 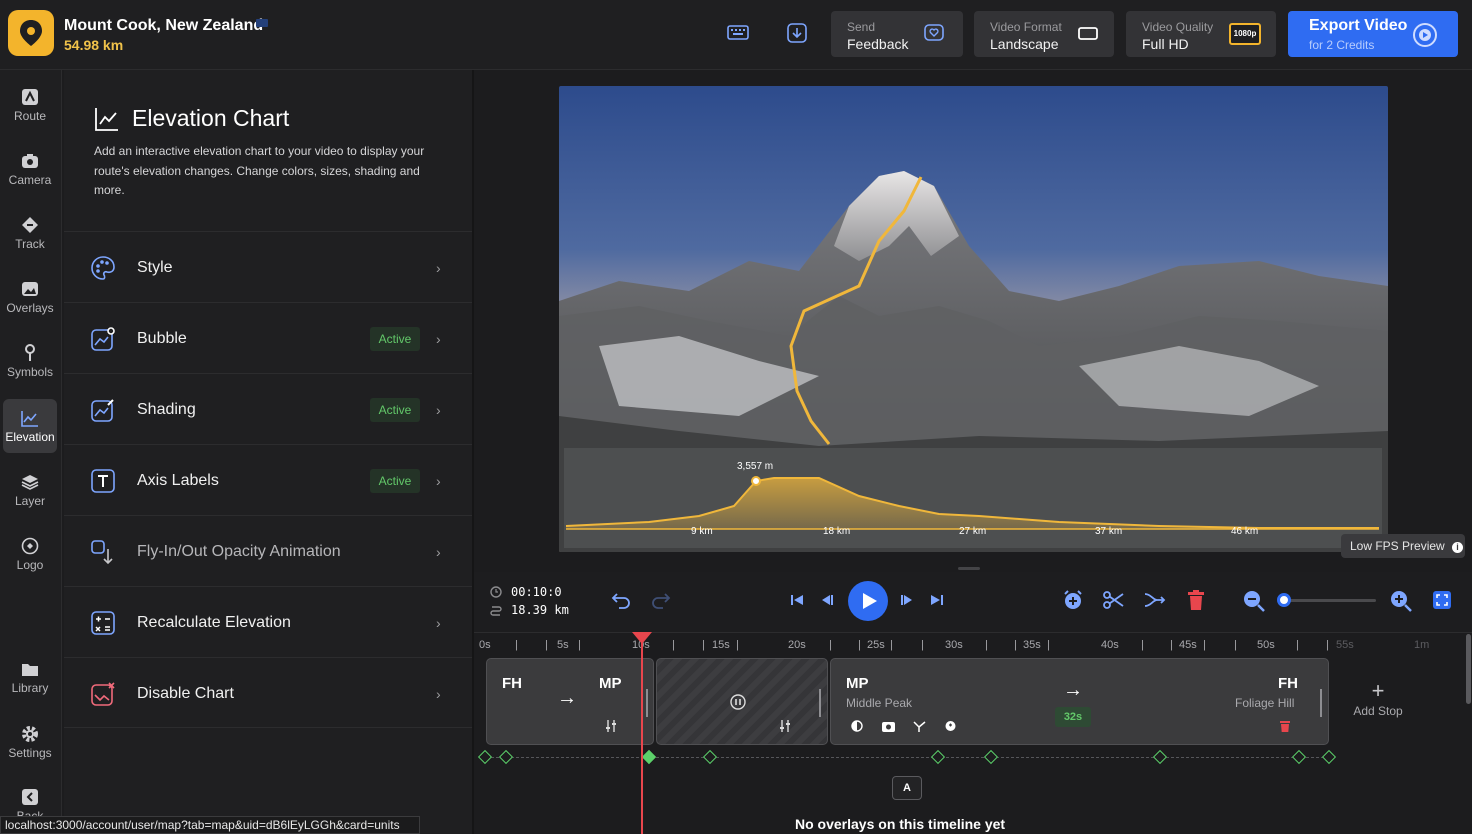 I want to click on scissors-icon, so click(x=1114, y=600).